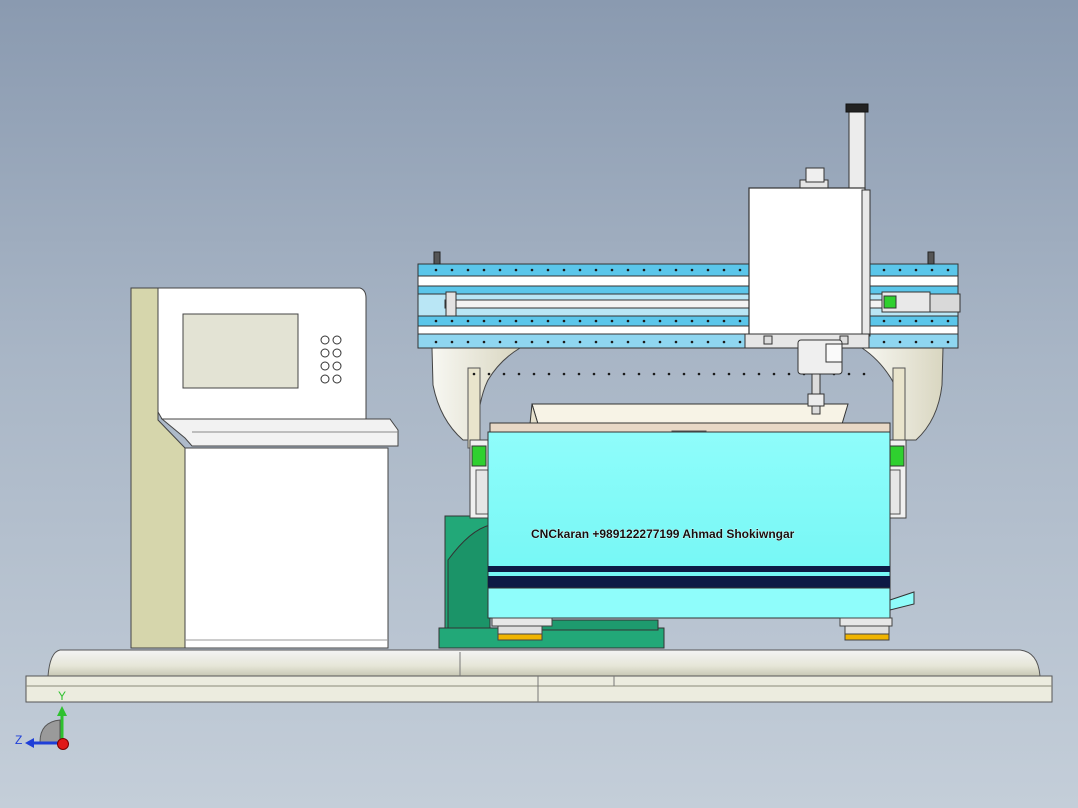 This screenshot has height=808, width=1078. Describe the element at coordinates (264, 468) in the screenshot. I see `control-cabinet` at that location.